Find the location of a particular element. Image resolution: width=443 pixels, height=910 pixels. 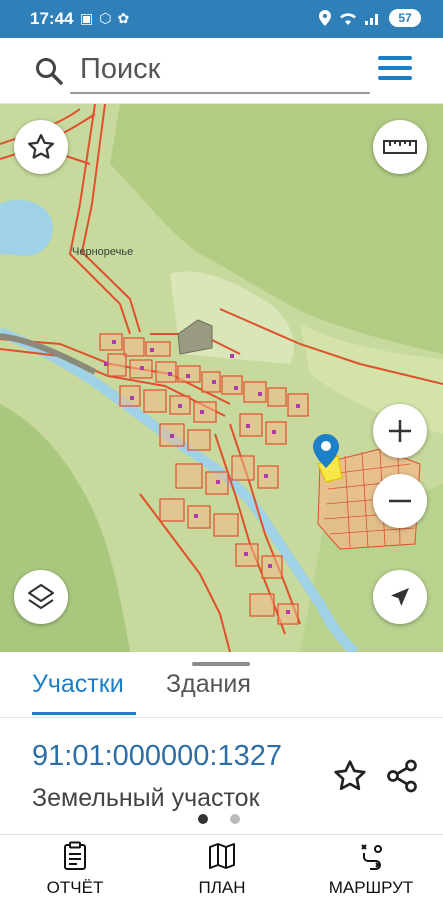

tab-parcels: Участки is located at coordinates (78, 684).